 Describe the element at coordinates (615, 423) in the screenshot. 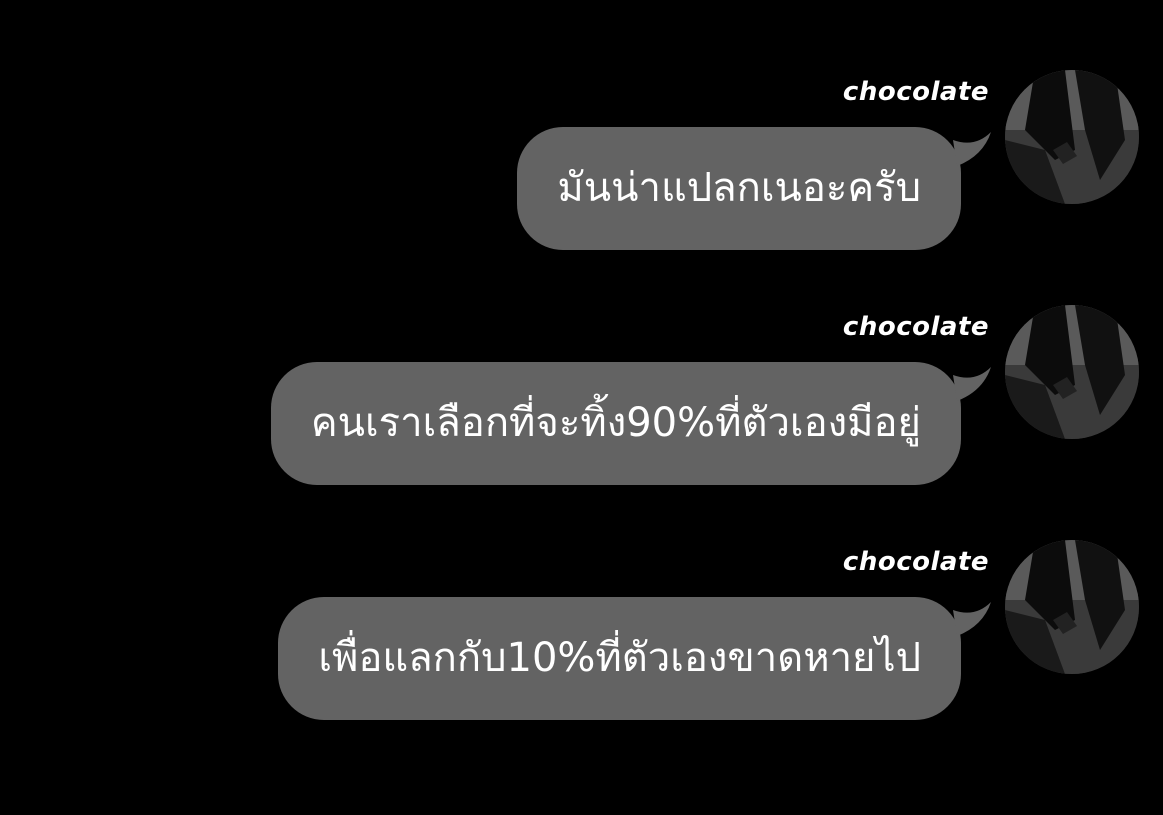

I see `message-bubble: คนเราเลือกที่จะทิ้ง90%ที่ตัวเองมีอยู่` at that location.